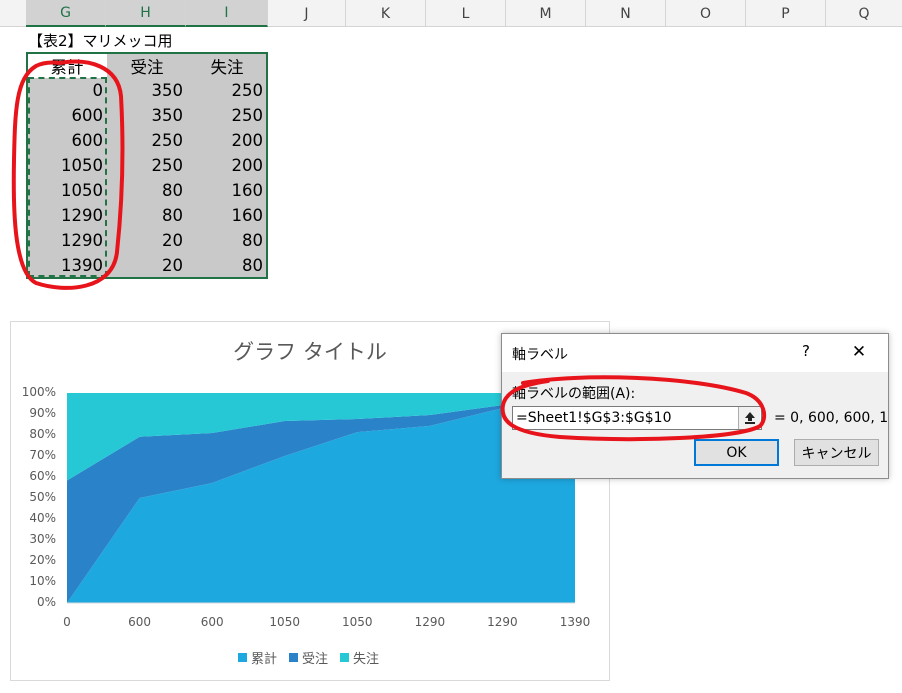 This screenshot has height=693, width=902. I want to click on axis-label-range-input: =Sheet1!$G$3:$G$10, so click(637, 418).